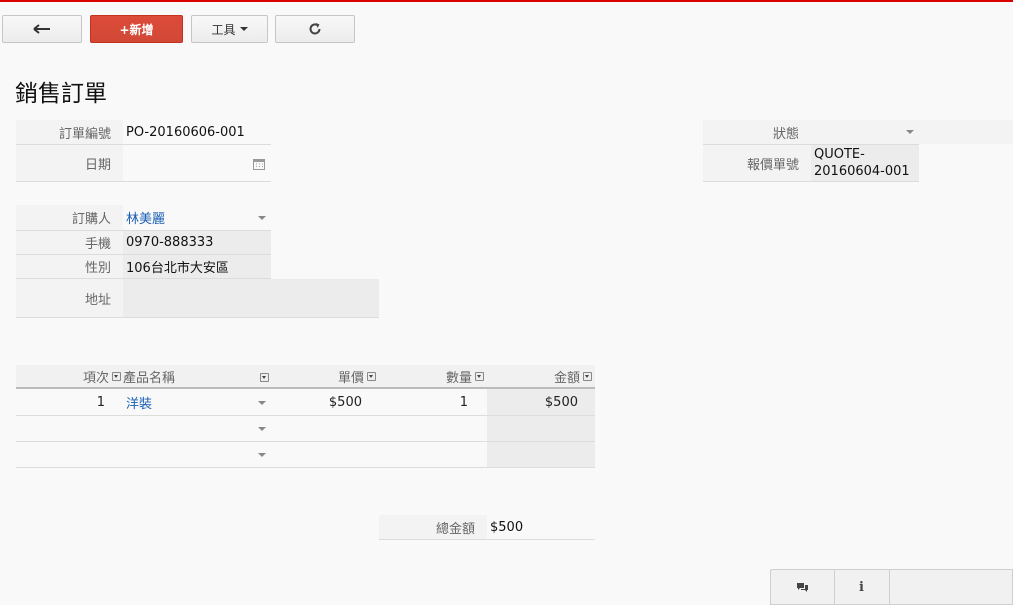 The height and width of the screenshot is (605, 1013). Describe the element at coordinates (423, 402) in the screenshot. I see `row-1-qty: 1` at that location.